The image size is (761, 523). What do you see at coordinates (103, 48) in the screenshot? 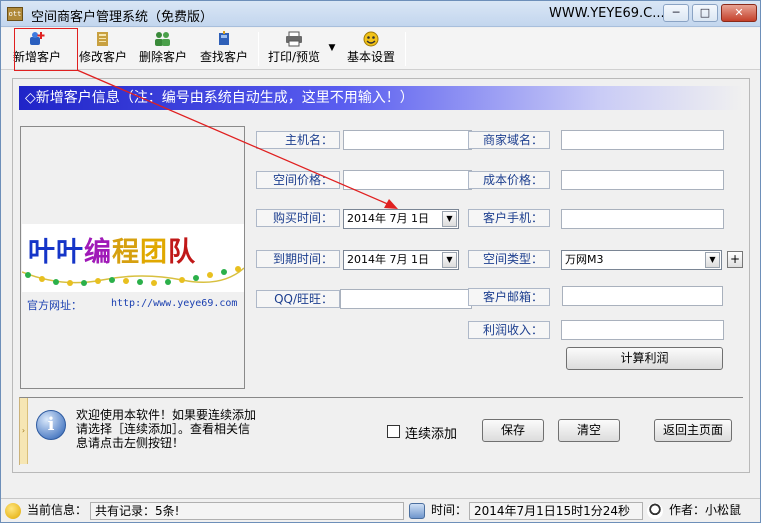
I see `edit-customer-button: 修改客户` at bounding box center [103, 48].